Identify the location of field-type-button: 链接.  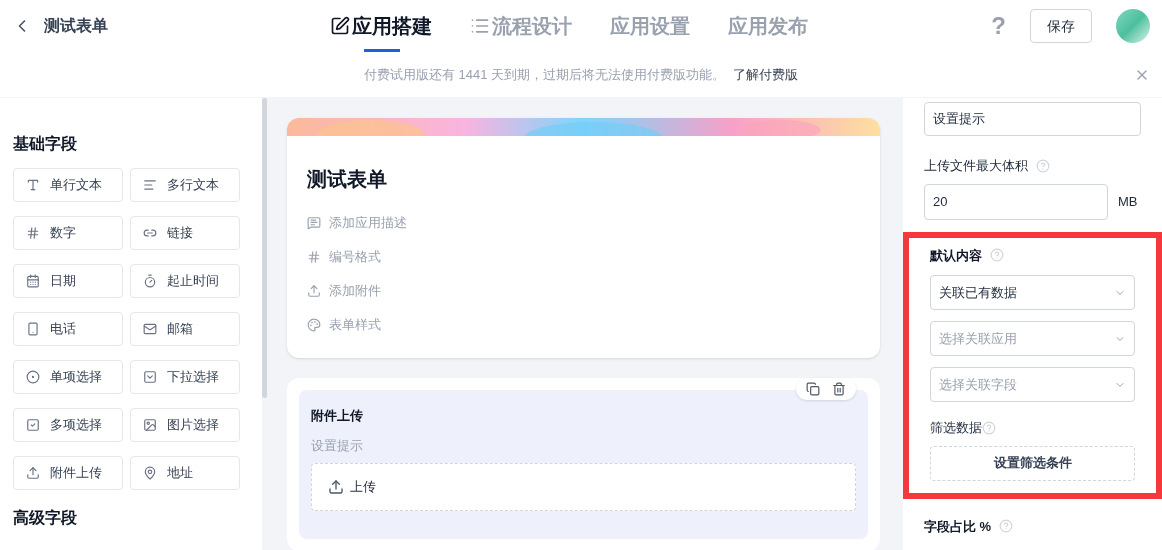
(185, 233).